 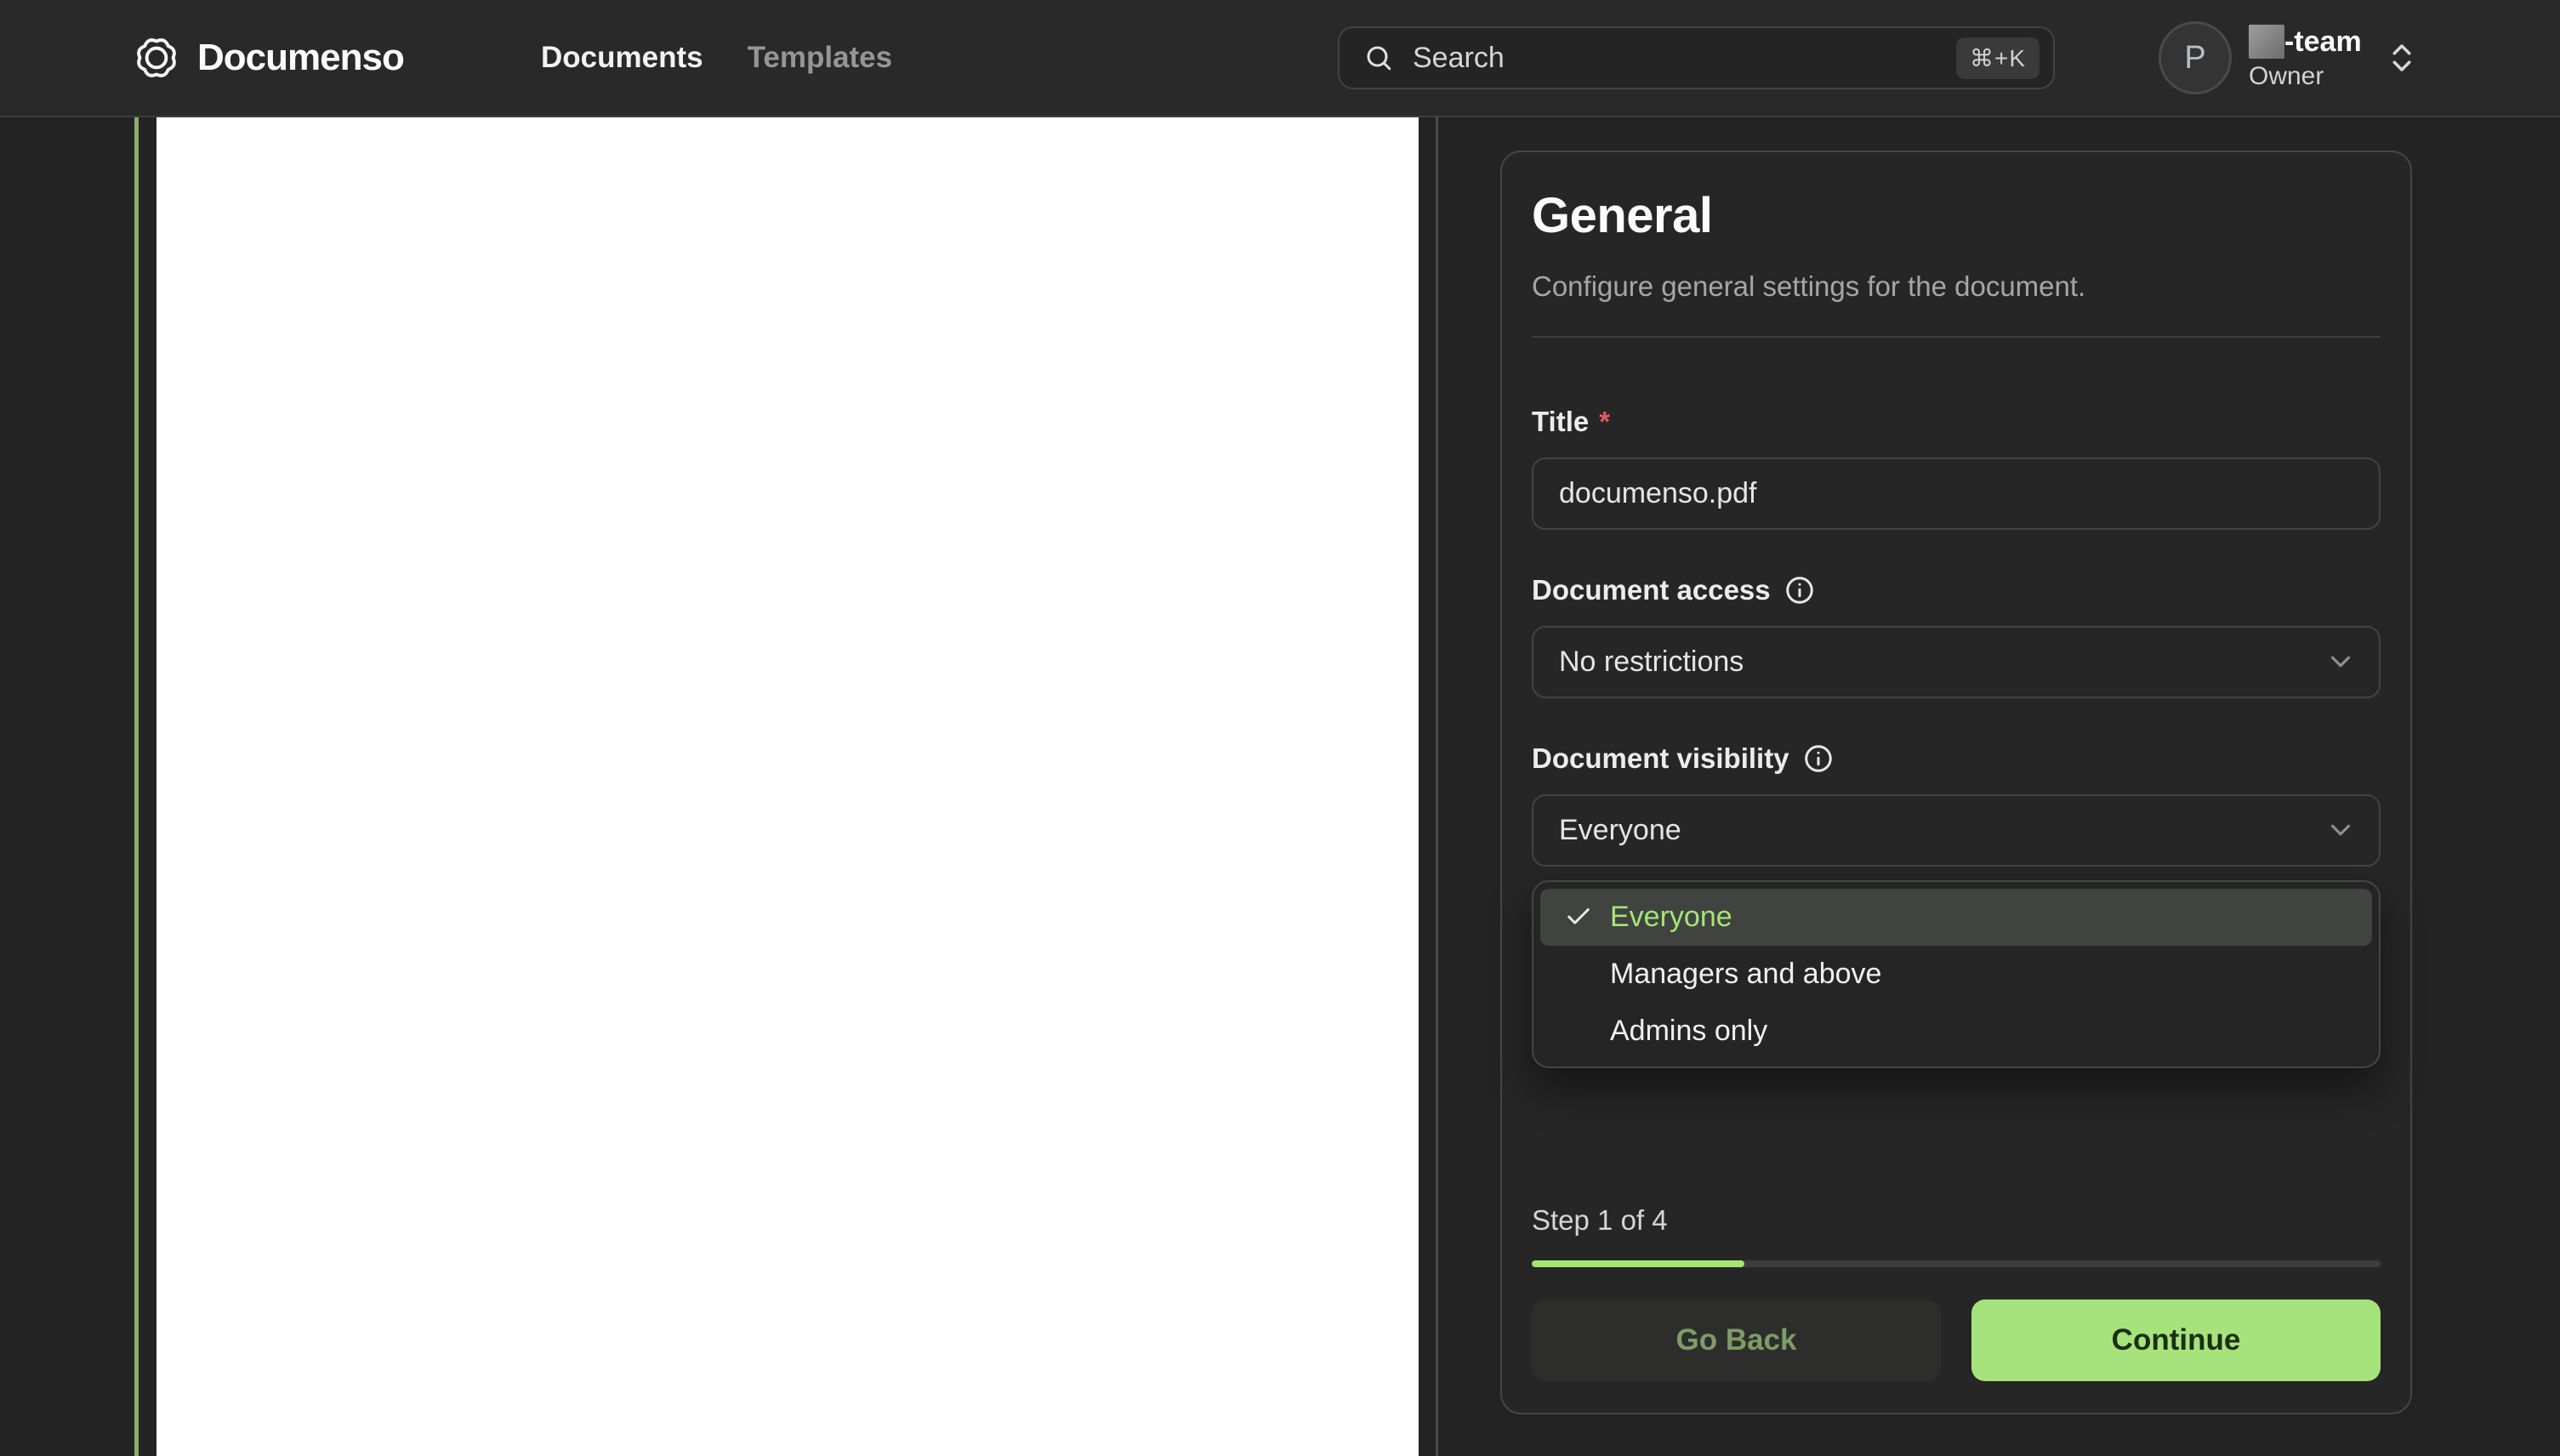 What do you see at coordinates (1638, 1263) in the screenshot?
I see `progress-bar-fill` at bounding box center [1638, 1263].